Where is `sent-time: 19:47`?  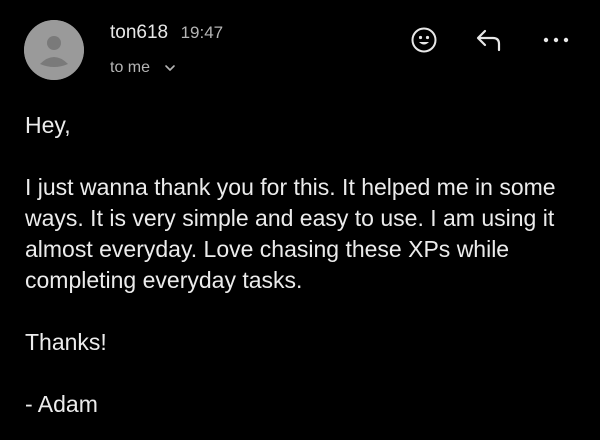
sent-time: 19:47 is located at coordinates (202, 32).